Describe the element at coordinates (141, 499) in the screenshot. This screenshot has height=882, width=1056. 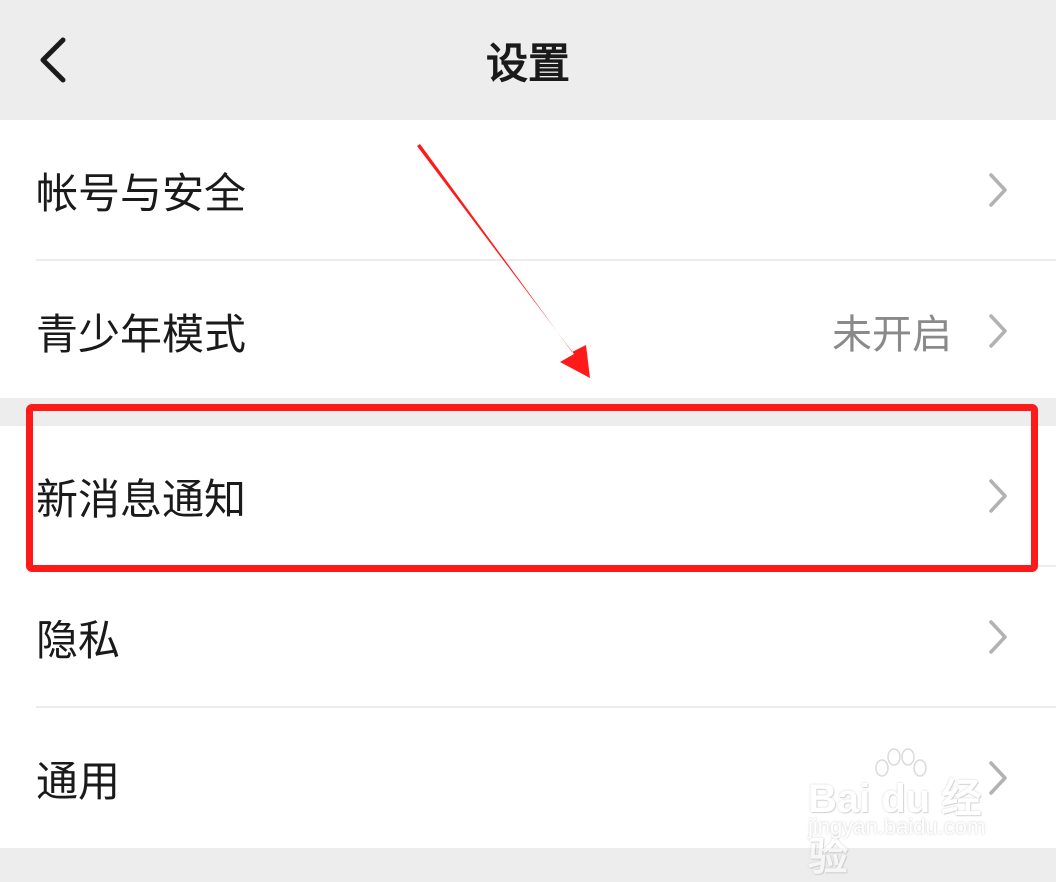
I see `settings-item-label: 新消息通知` at that location.